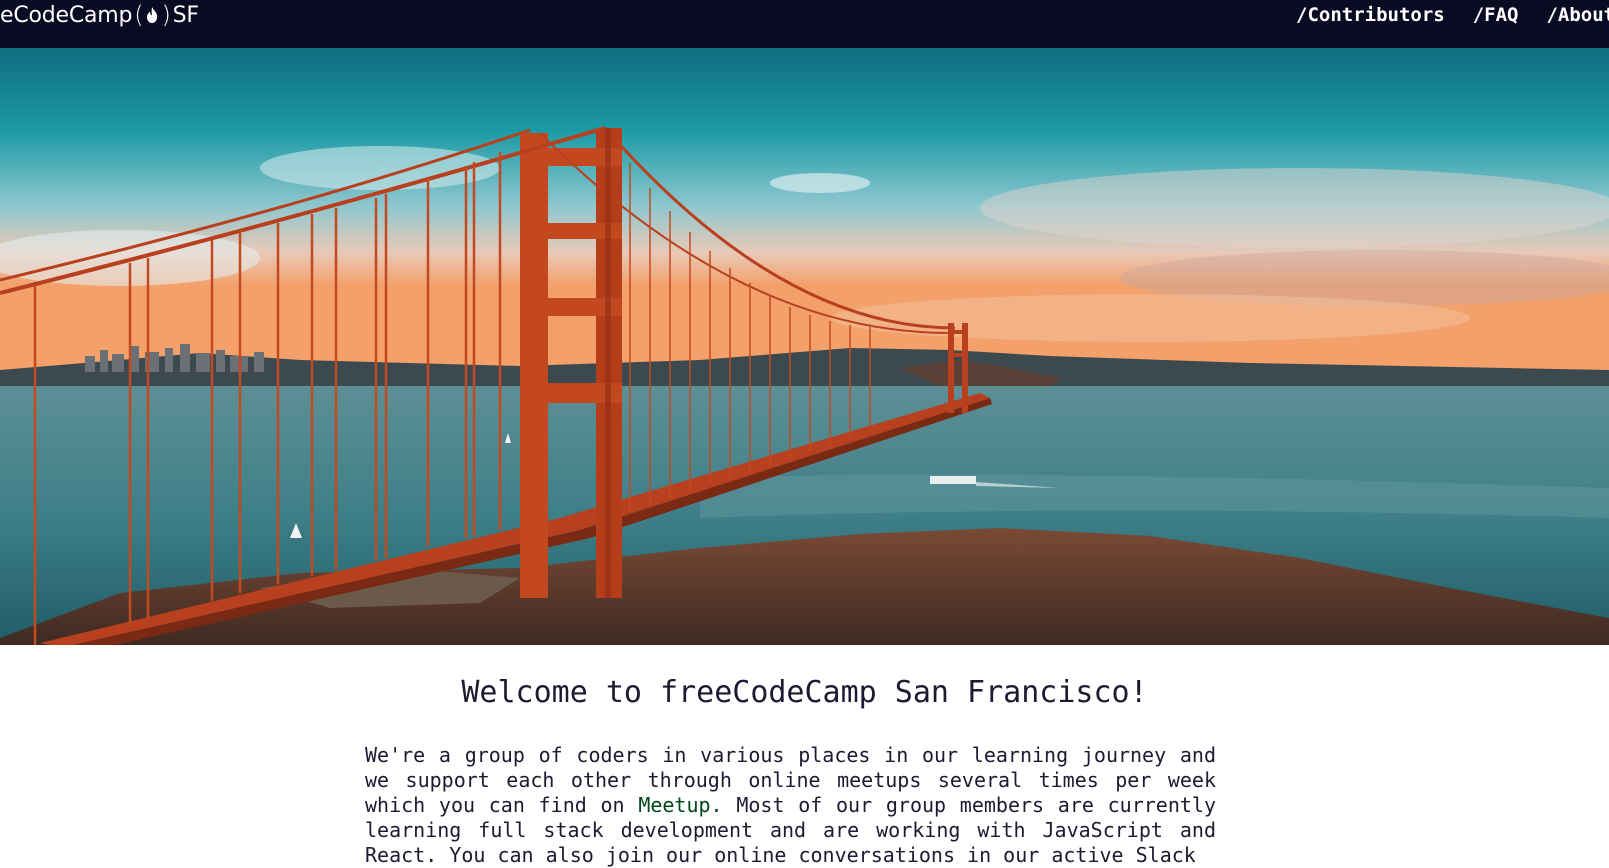 Image resolution: width=1609 pixels, height=868 pixels. Describe the element at coordinates (185, 15) in the screenshot. I see `logo-text-right: SF` at that location.